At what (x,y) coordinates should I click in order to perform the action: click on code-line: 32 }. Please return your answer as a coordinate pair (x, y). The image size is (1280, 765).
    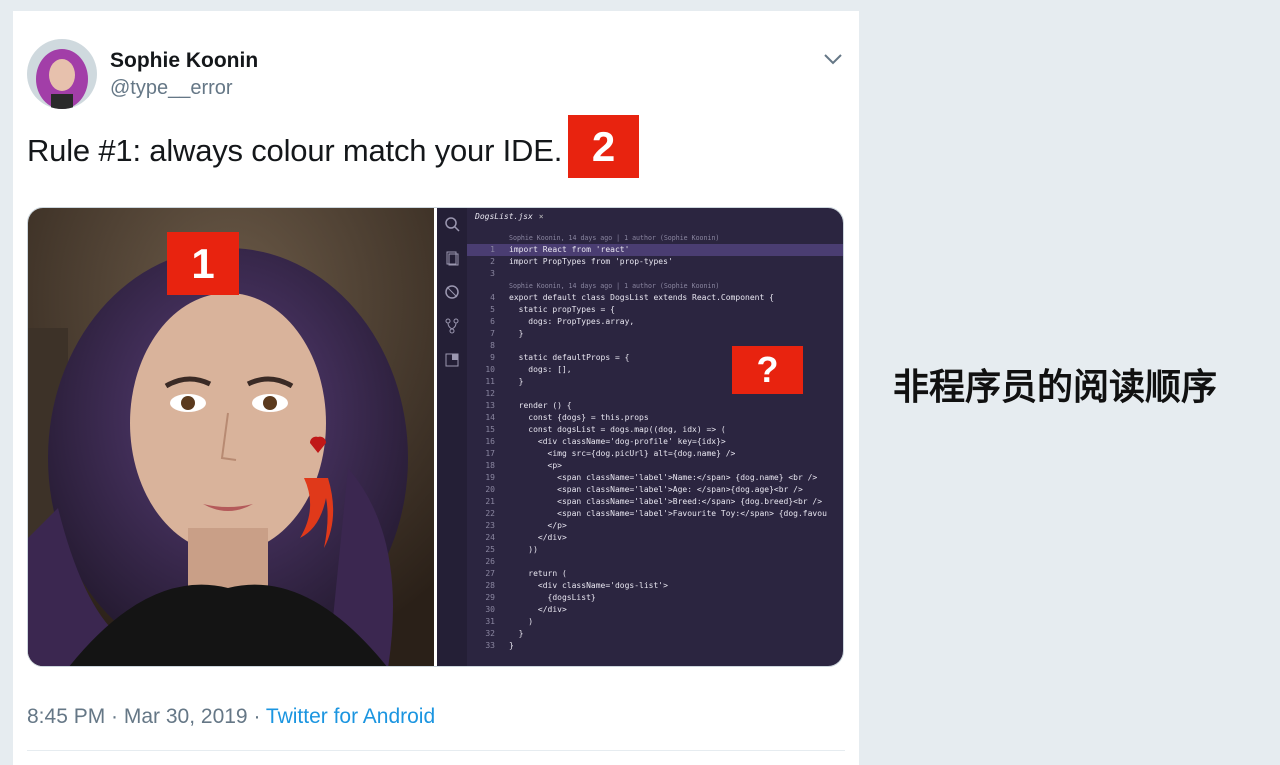
    Looking at the image, I should click on (655, 634).